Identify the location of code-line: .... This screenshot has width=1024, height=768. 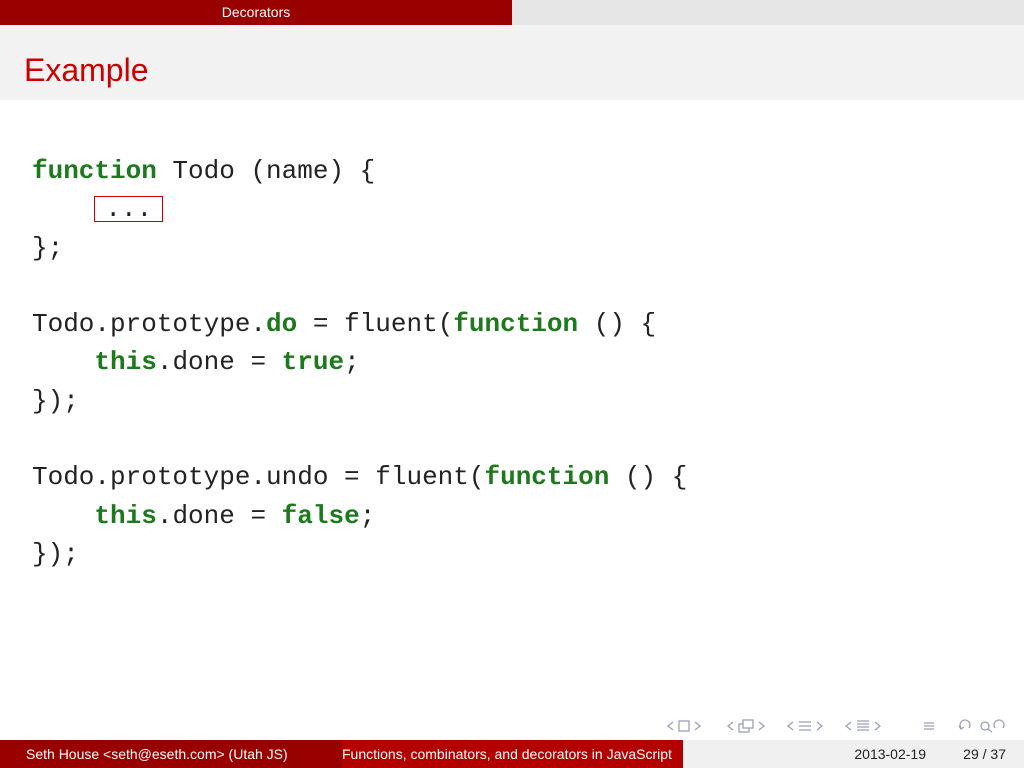
(359, 209).